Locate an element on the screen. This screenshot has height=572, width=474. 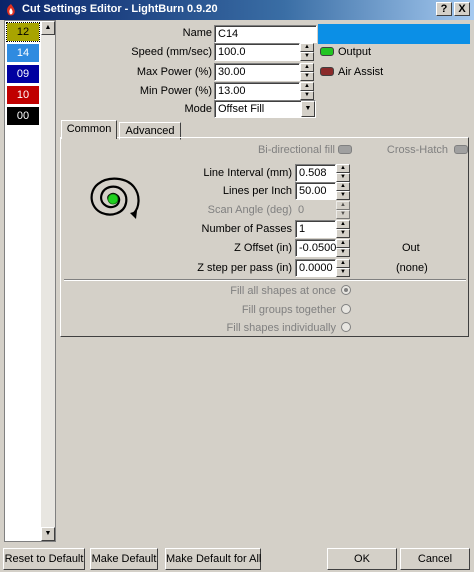
fill-all-radio is located at coordinates (346, 290).